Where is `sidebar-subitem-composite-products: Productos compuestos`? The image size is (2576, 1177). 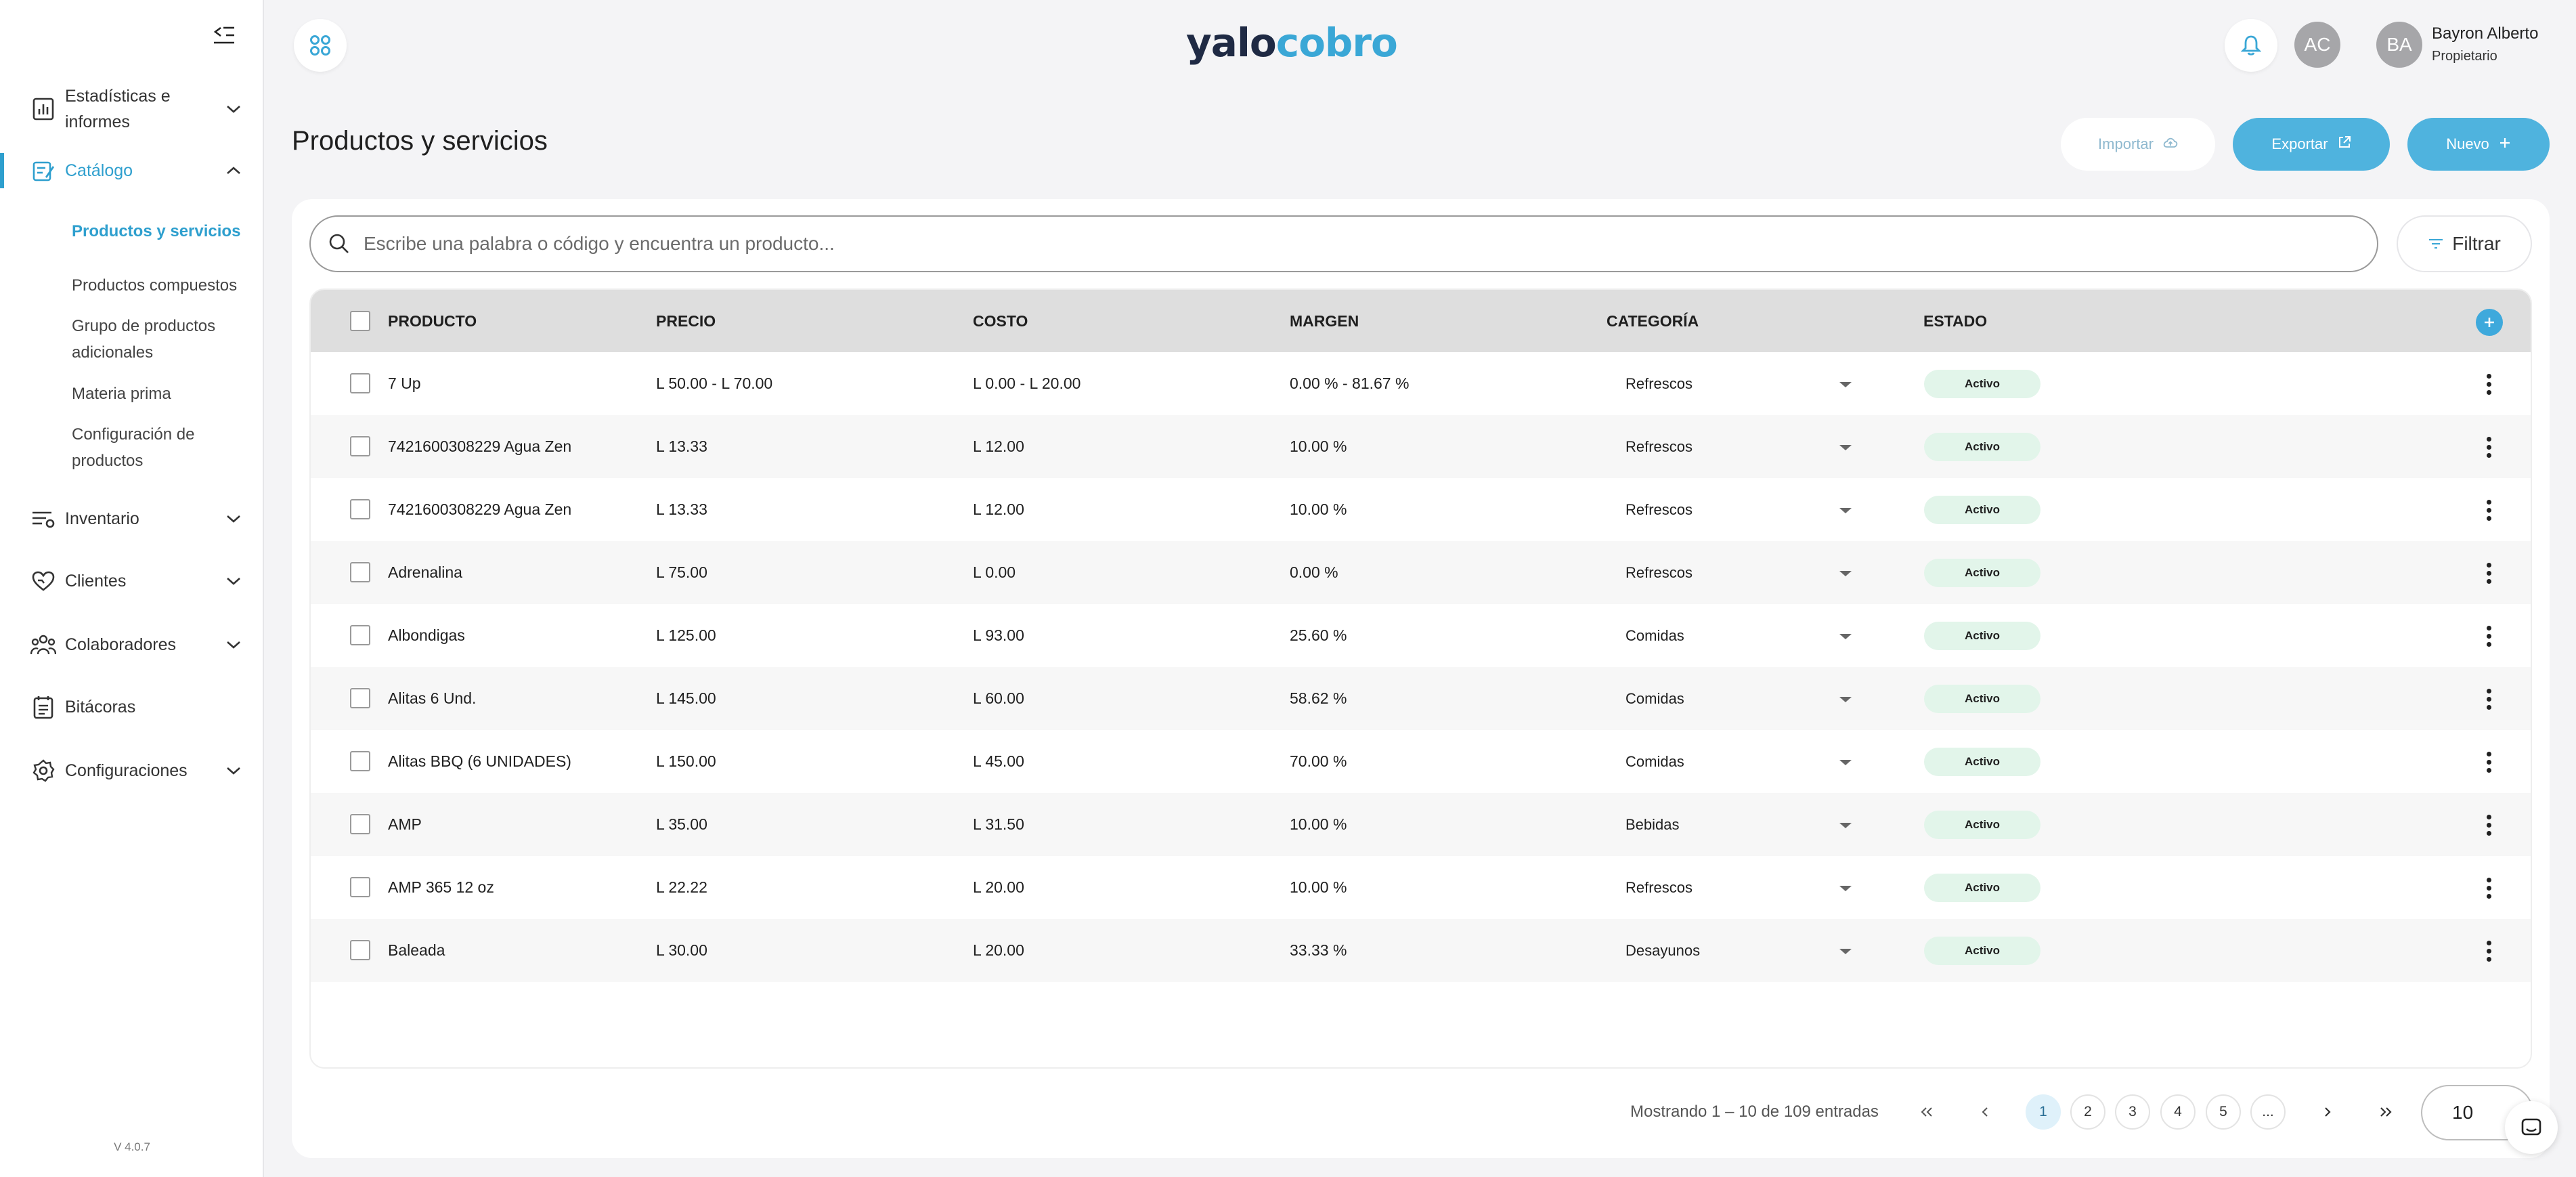 sidebar-subitem-composite-products: Productos compuestos is located at coordinates (163, 285).